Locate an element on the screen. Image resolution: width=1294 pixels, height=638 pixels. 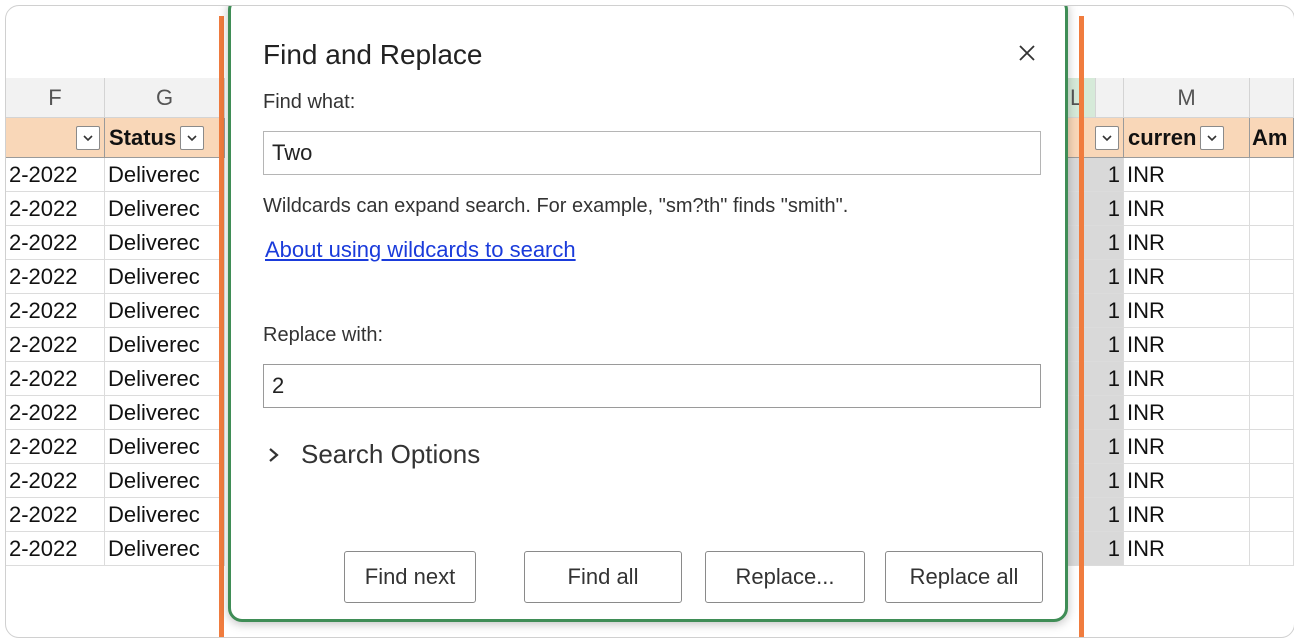
highlight-line-left is located at coordinates (221, 326).